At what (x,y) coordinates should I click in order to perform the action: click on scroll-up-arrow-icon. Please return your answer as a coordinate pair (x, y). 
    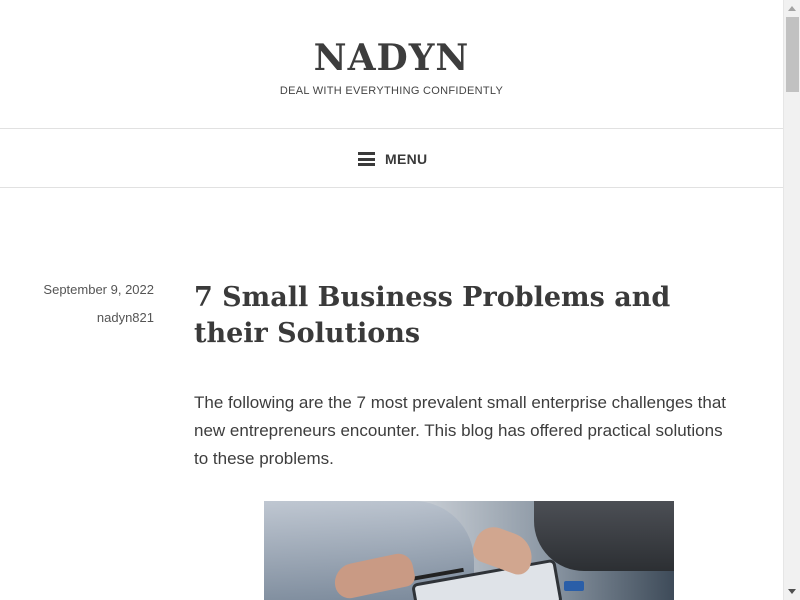
    Looking at the image, I should click on (792, 8).